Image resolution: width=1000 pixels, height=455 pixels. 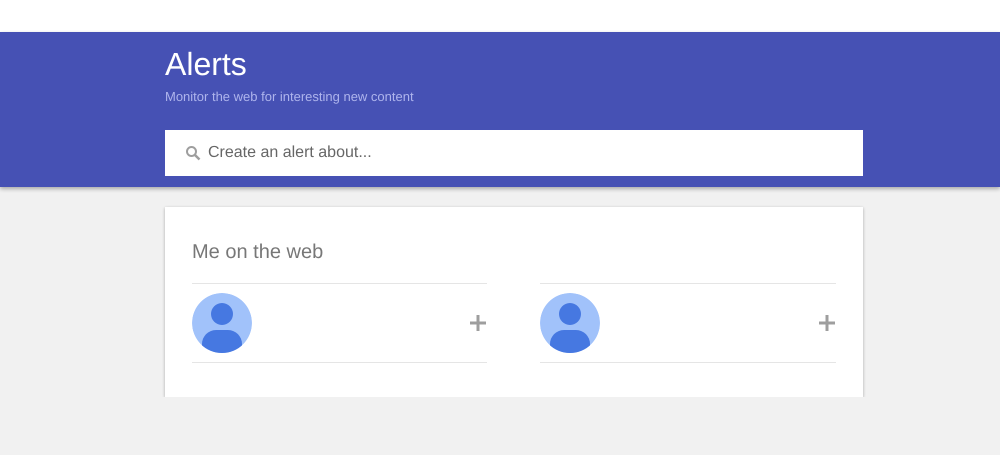 What do you see at coordinates (193, 153) in the screenshot?
I see `search-icon` at bounding box center [193, 153].